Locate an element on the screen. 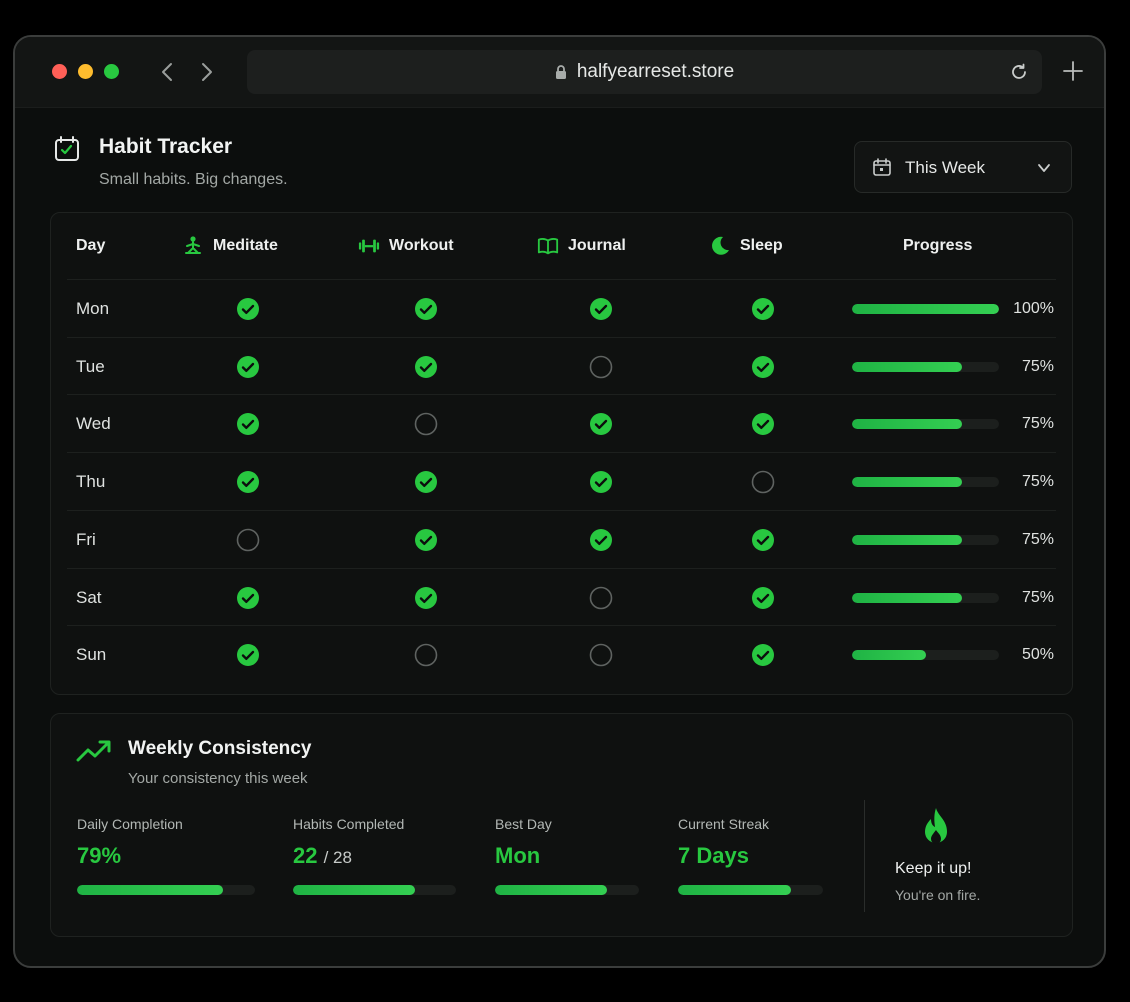  header-day-label: Day is located at coordinates (91, 245).